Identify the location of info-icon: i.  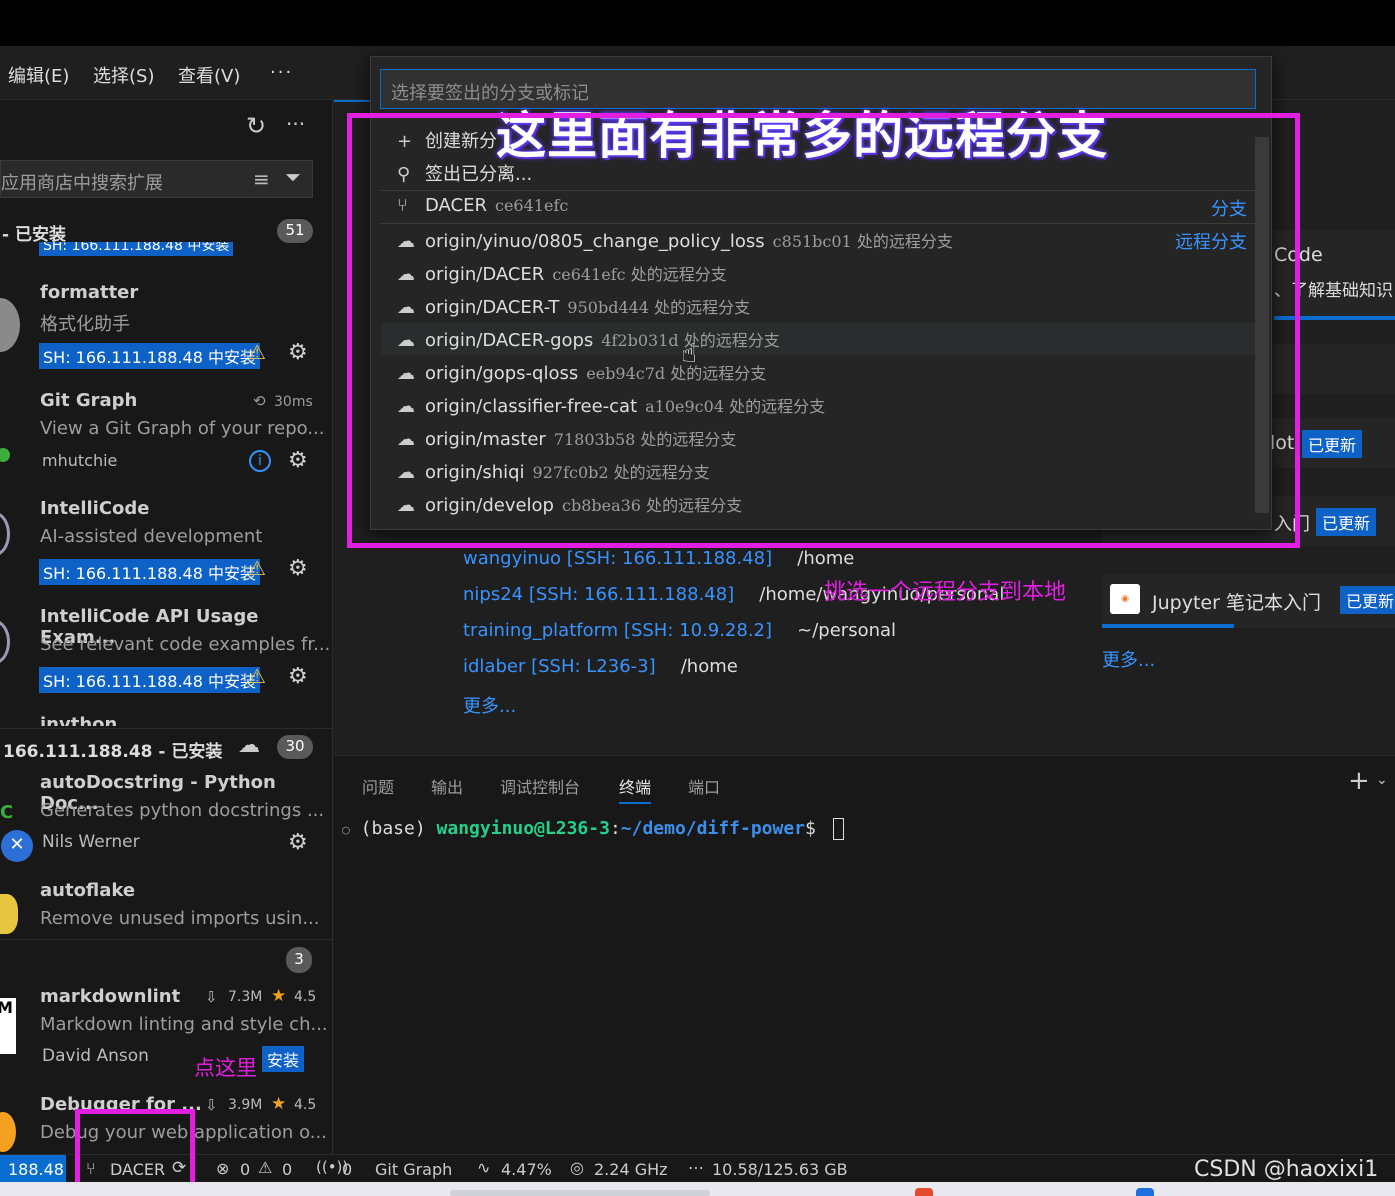
(260, 461).